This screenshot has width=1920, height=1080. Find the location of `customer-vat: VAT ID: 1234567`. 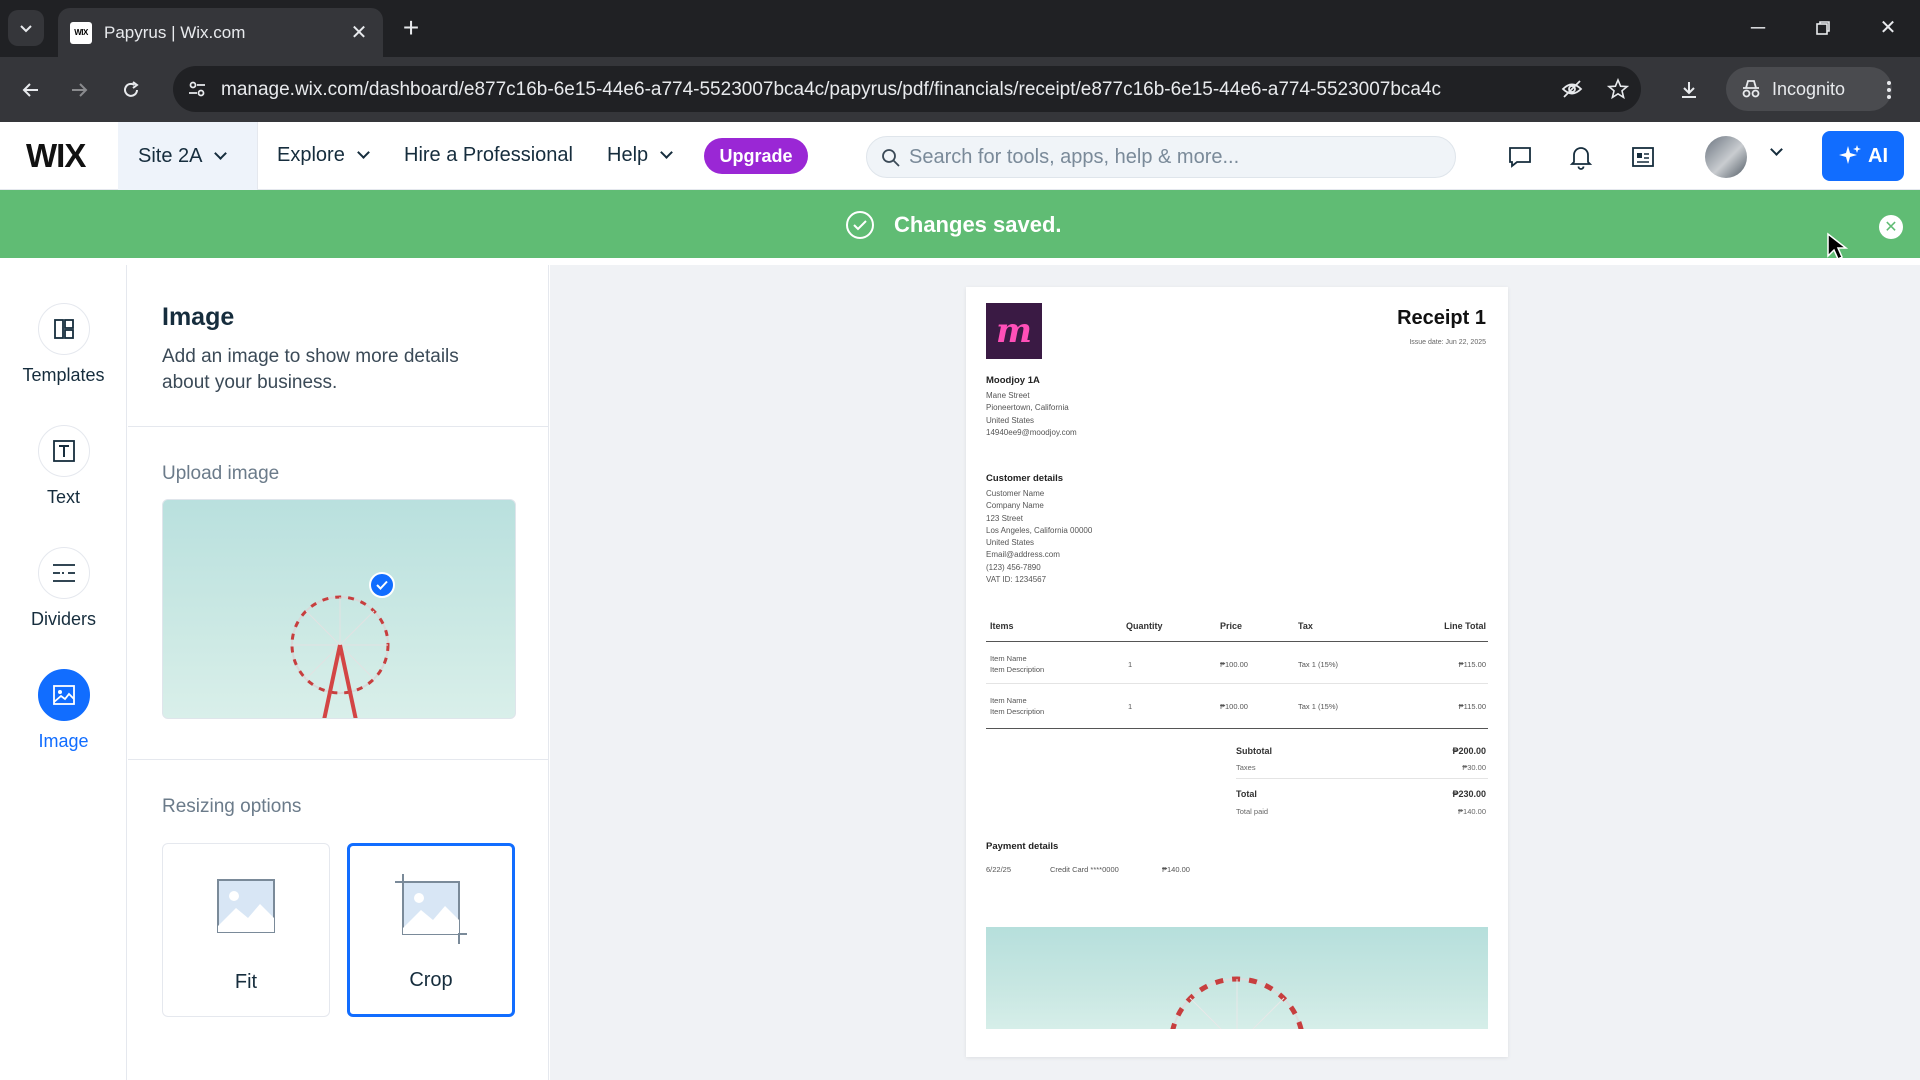

customer-vat: VAT ID: 1234567 is located at coordinates (1016, 580).